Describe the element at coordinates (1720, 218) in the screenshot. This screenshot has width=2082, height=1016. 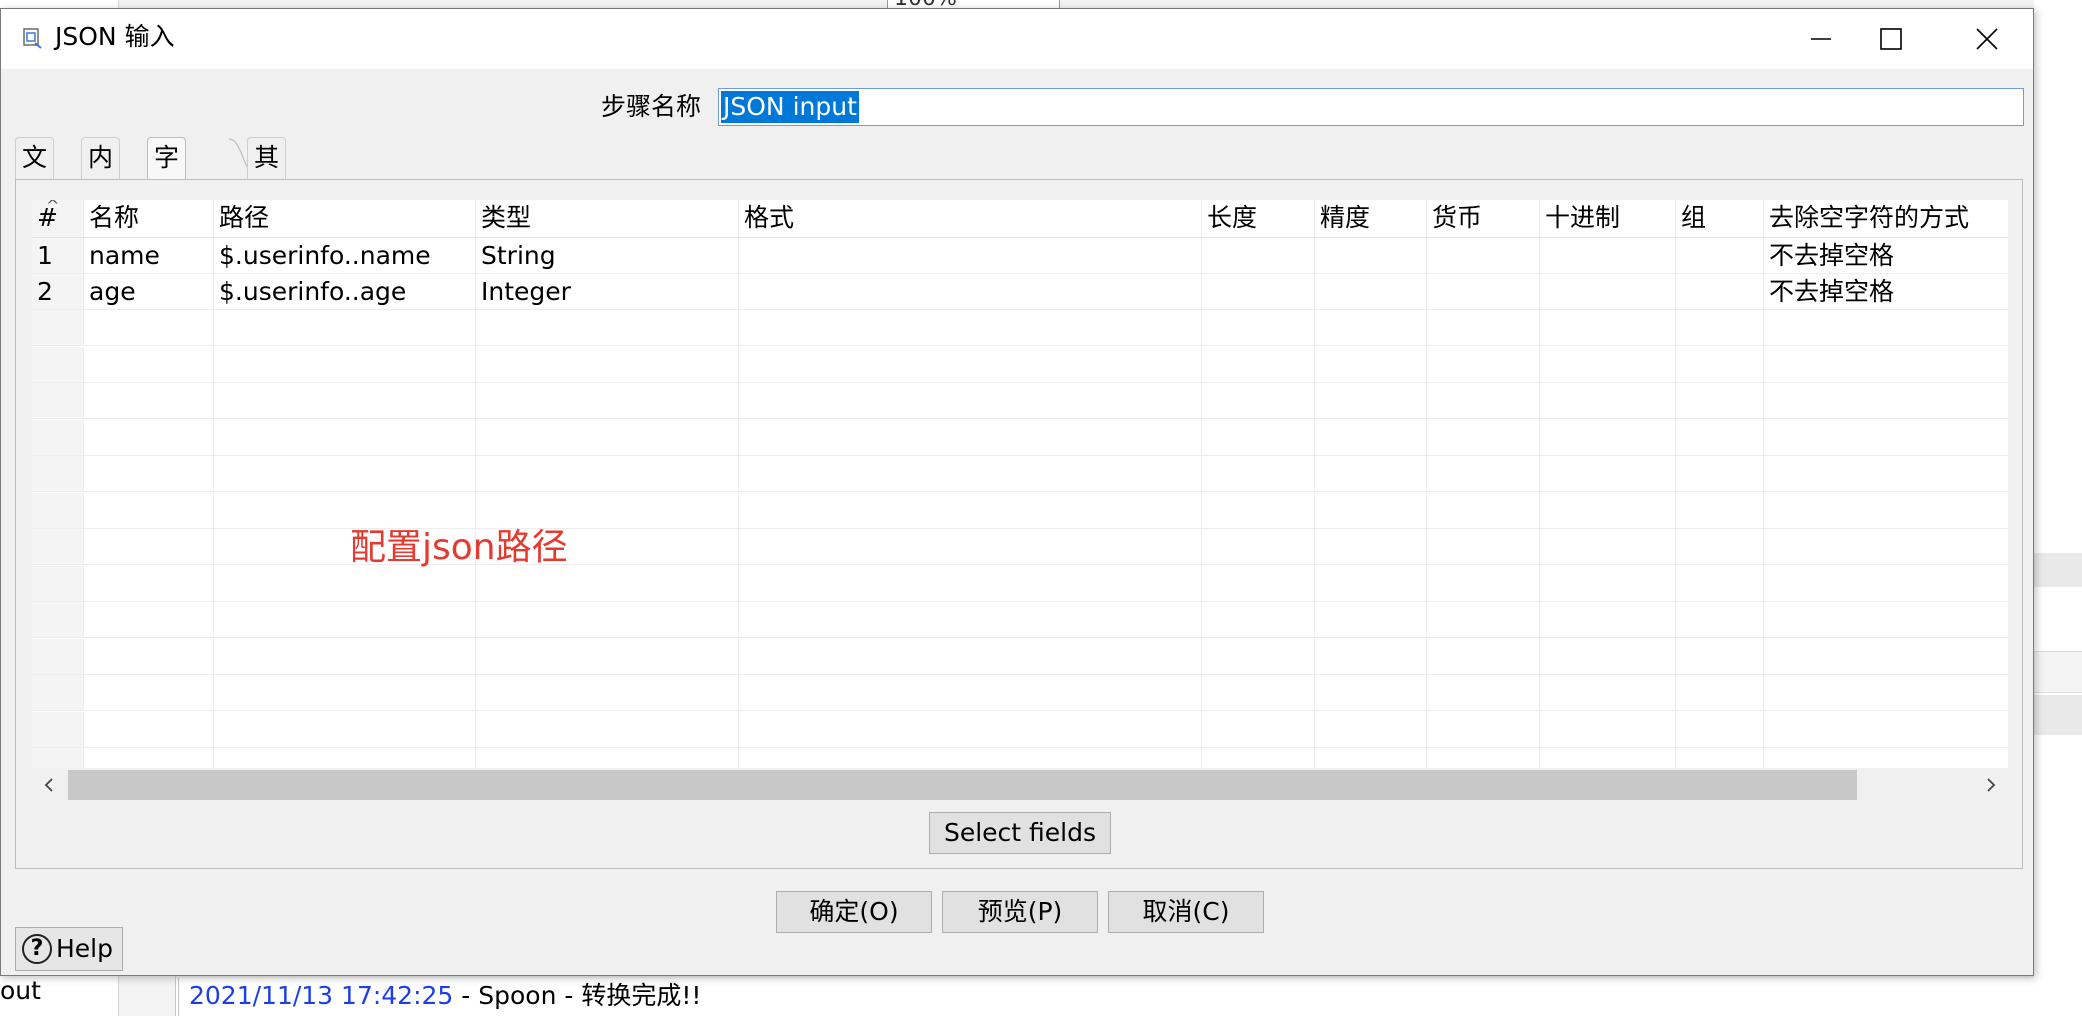
I see `header-group: 组` at that location.